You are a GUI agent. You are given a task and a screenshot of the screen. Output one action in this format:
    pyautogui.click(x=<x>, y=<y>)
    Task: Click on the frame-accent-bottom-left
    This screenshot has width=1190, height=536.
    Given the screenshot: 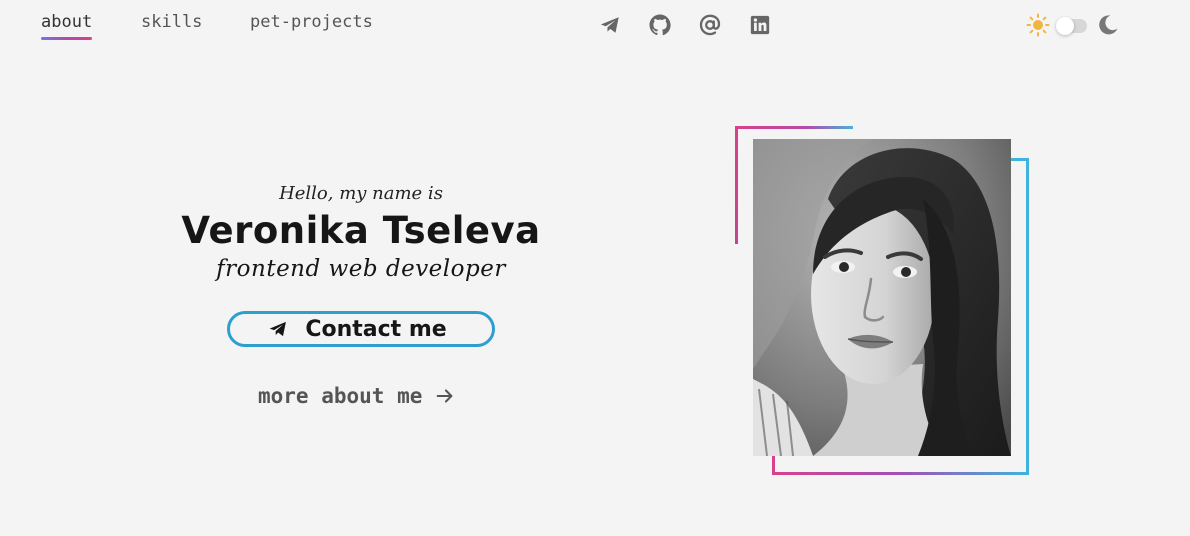 What is the action you would take?
    pyautogui.click(x=773, y=465)
    